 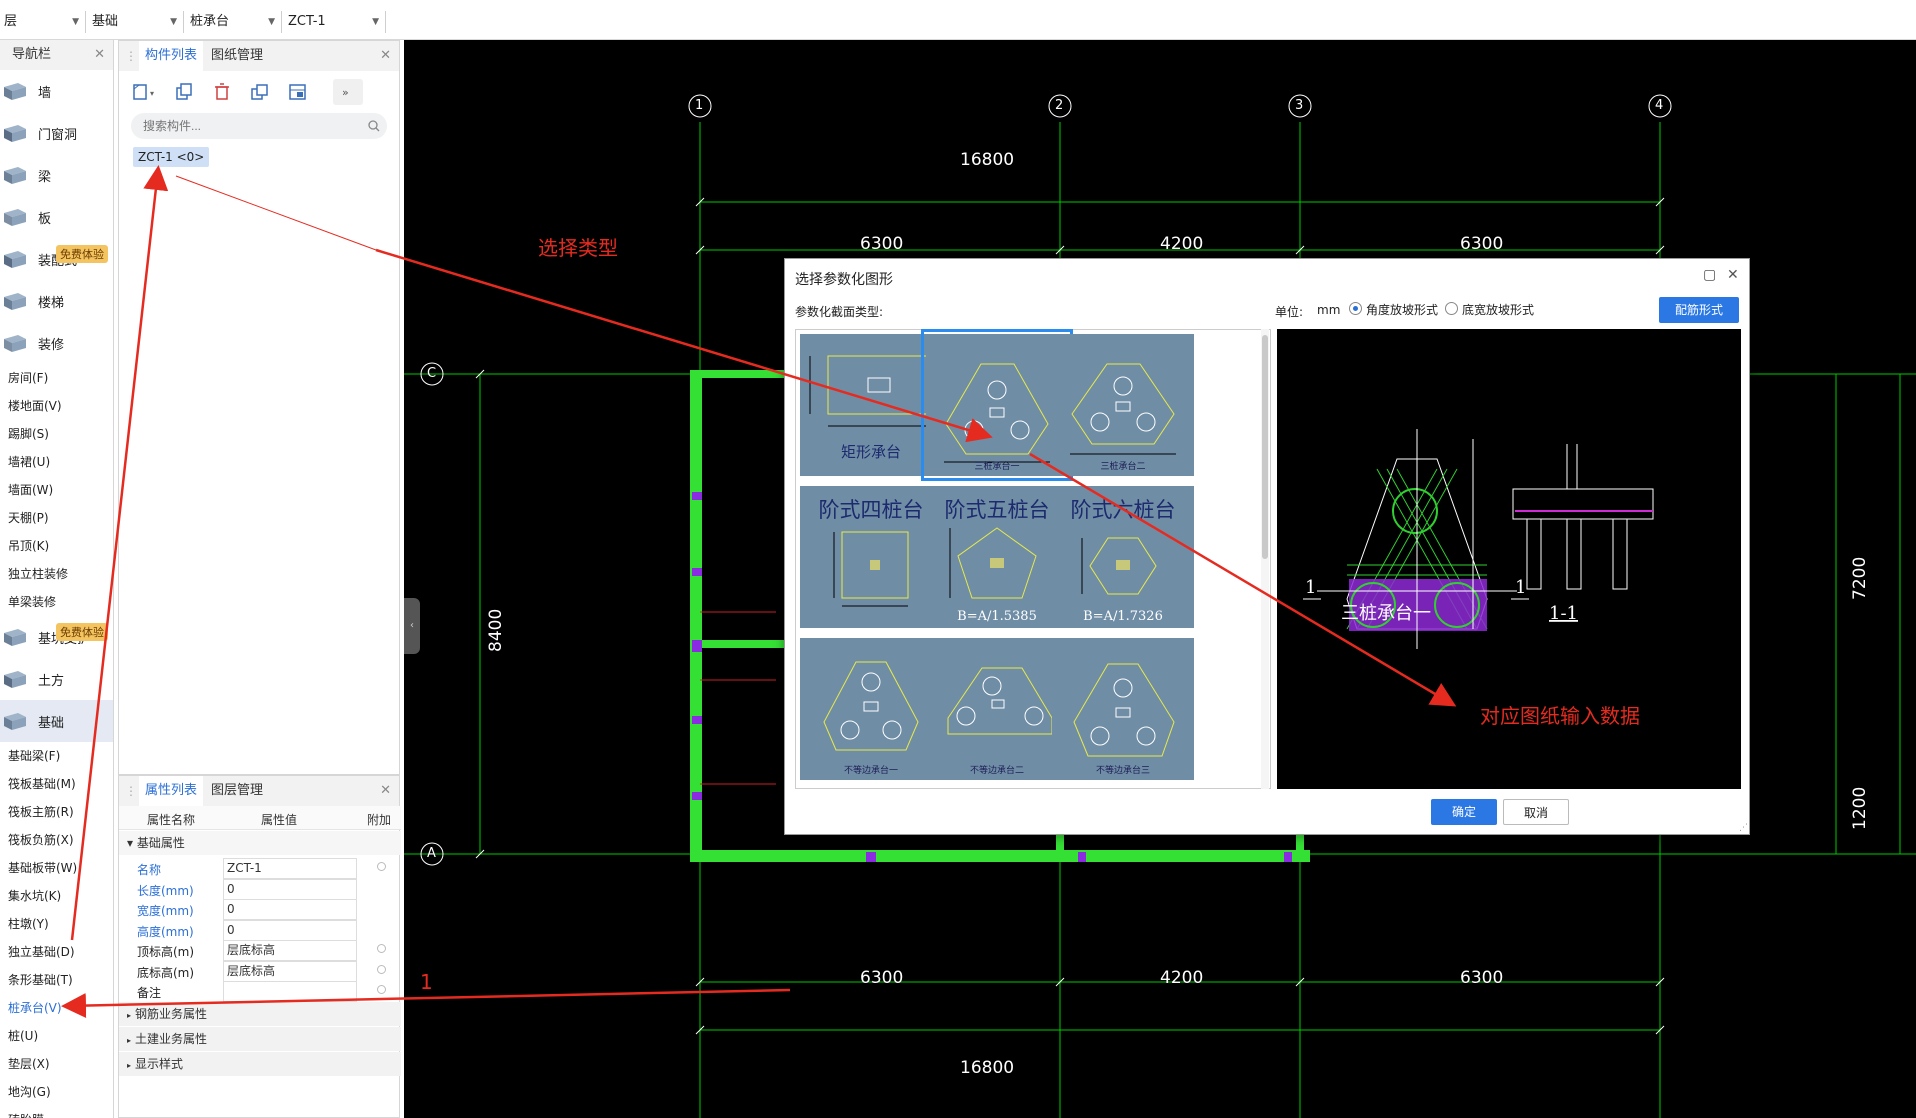 I want to click on section-basic-properties: ▾ 基础属性, so click(x=260, y=843).